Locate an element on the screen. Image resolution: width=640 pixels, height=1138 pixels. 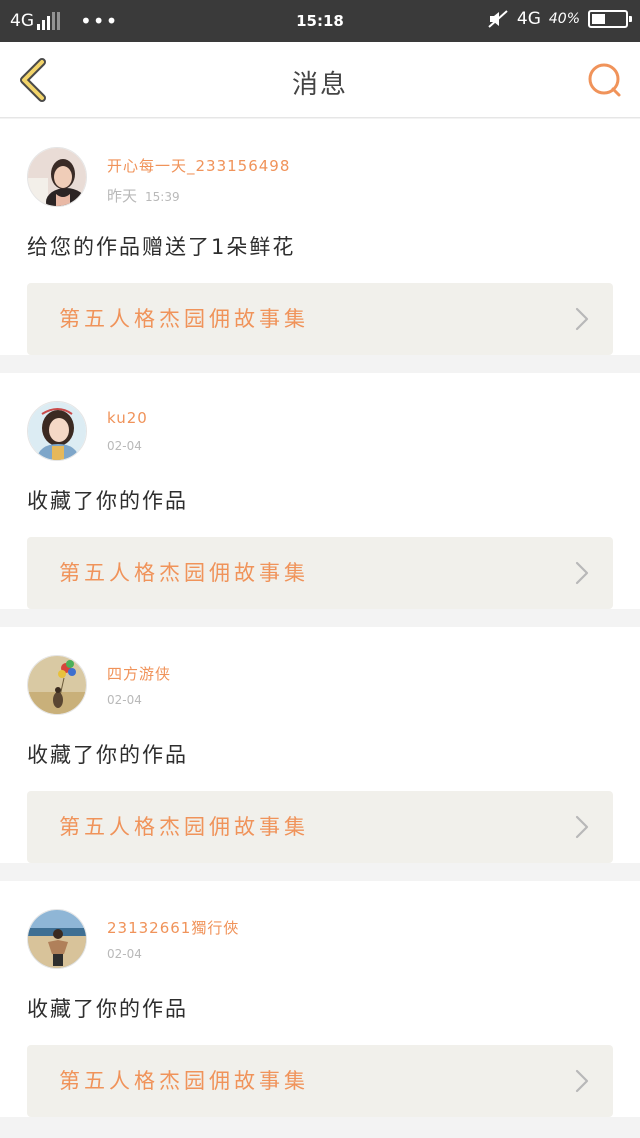
message-time: 昨天 15:39 is located at coordinates (143, 195).